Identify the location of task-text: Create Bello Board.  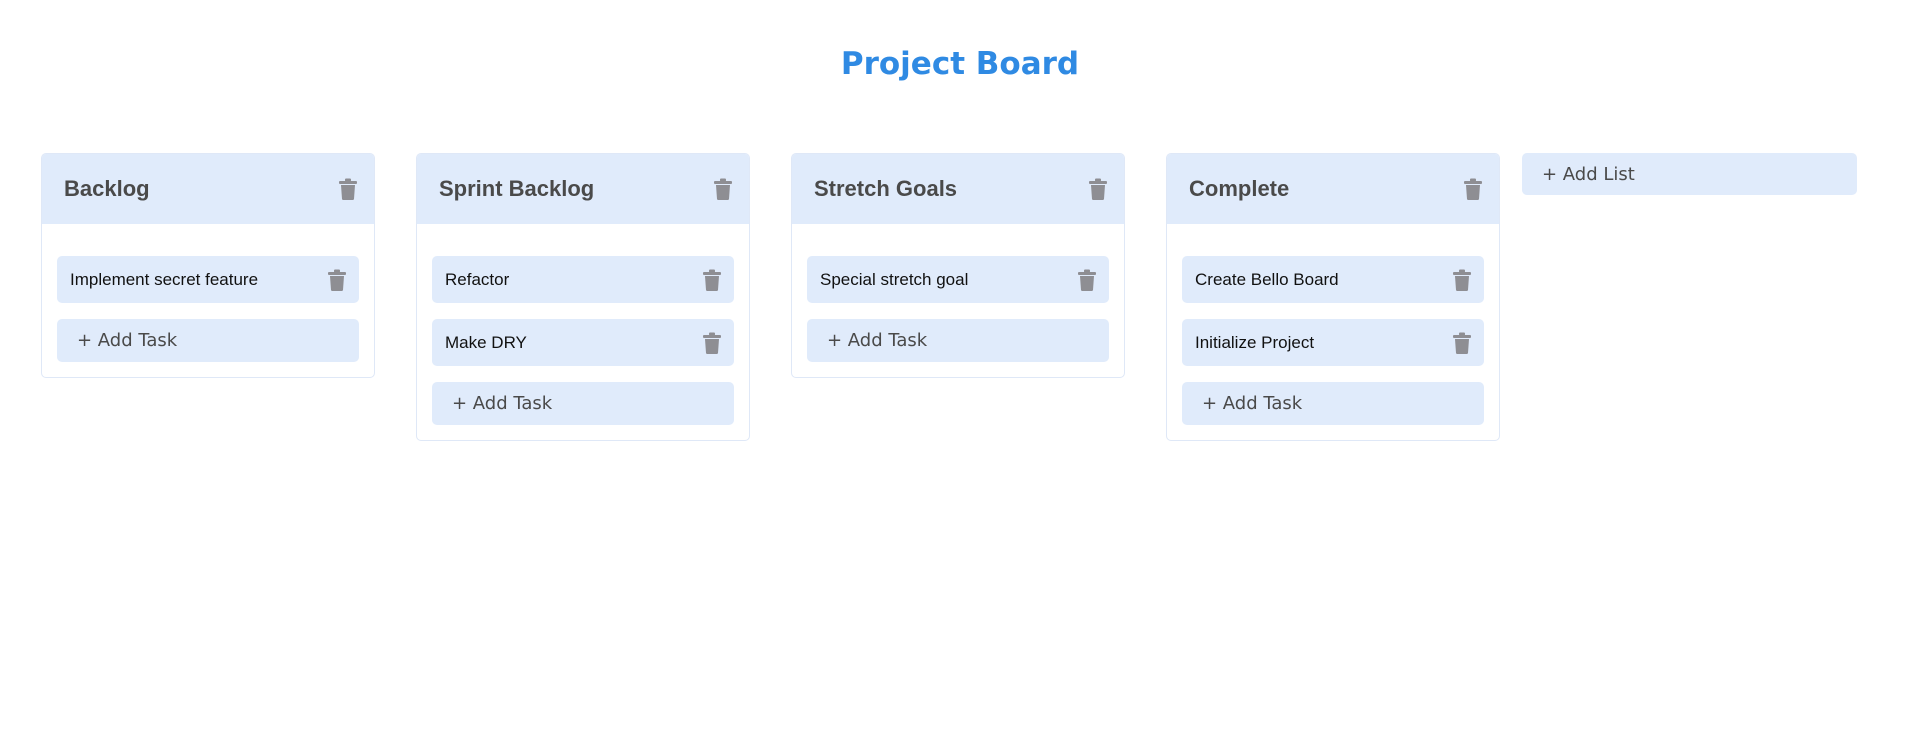
(1267, 279).